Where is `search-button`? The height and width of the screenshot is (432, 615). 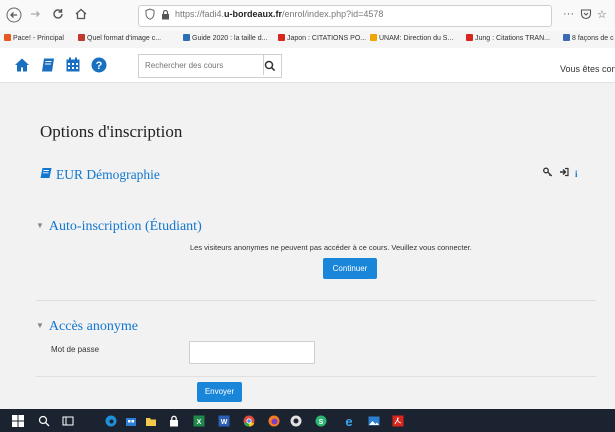 search-button is located at coordinates (270, 66).